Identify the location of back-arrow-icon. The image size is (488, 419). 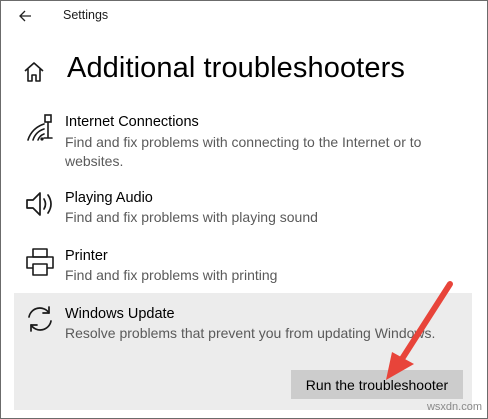
(25, 16).